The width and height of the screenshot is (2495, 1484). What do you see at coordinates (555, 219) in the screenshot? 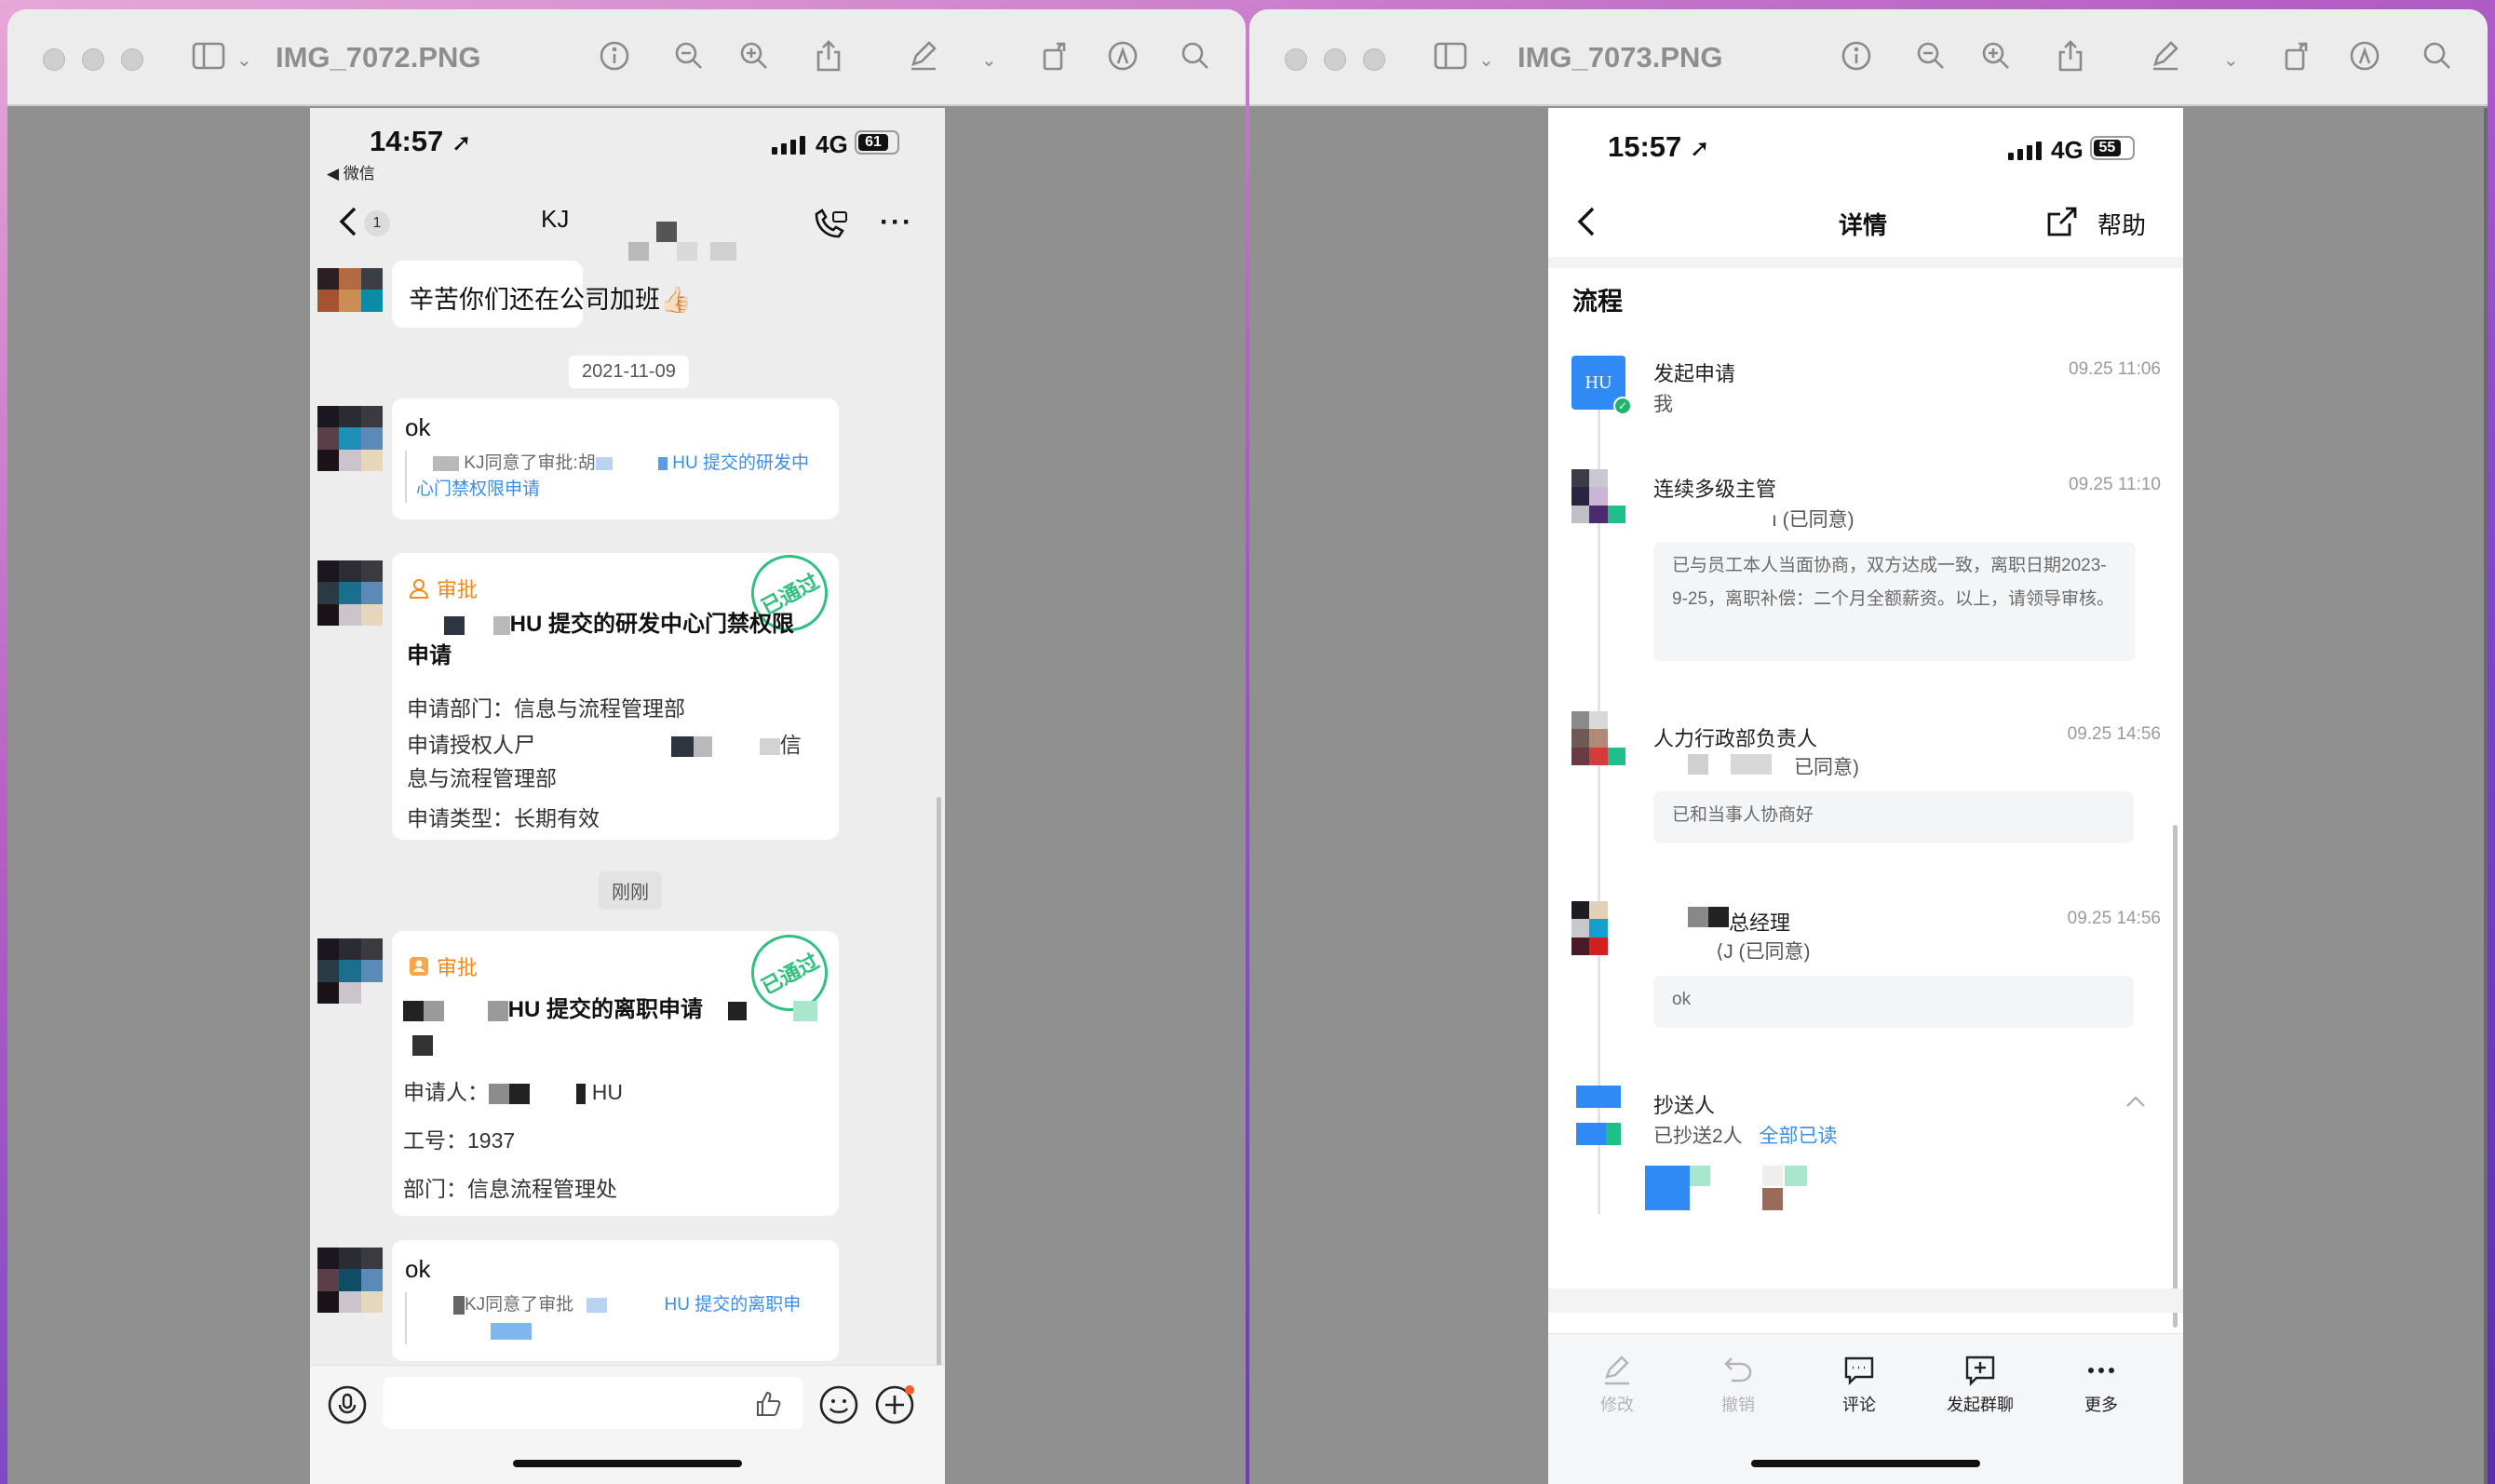
I see `chat-title: KJ` at bounding box center [555, 219].